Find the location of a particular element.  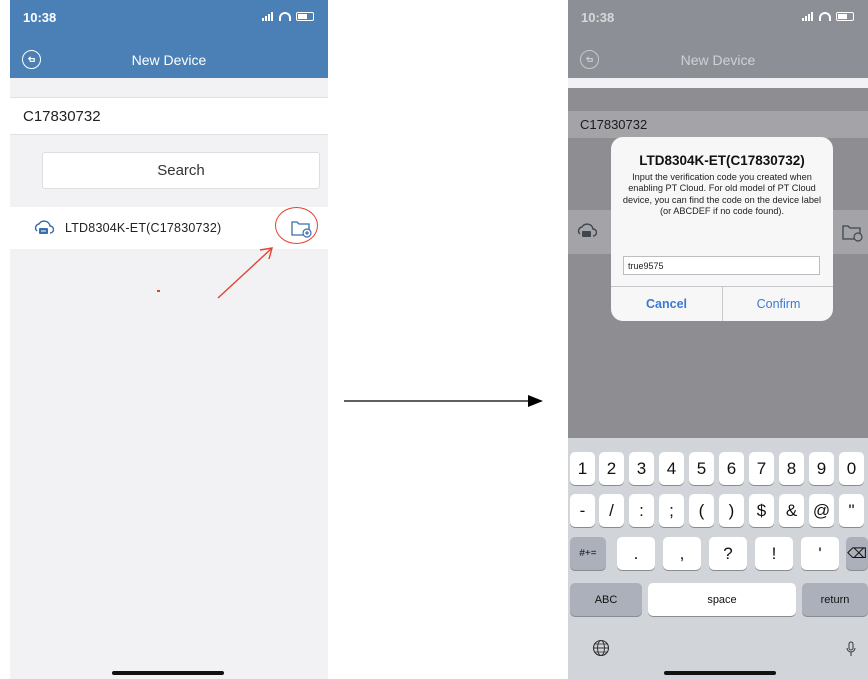

key-period: . is located at coordinates (636, 553).